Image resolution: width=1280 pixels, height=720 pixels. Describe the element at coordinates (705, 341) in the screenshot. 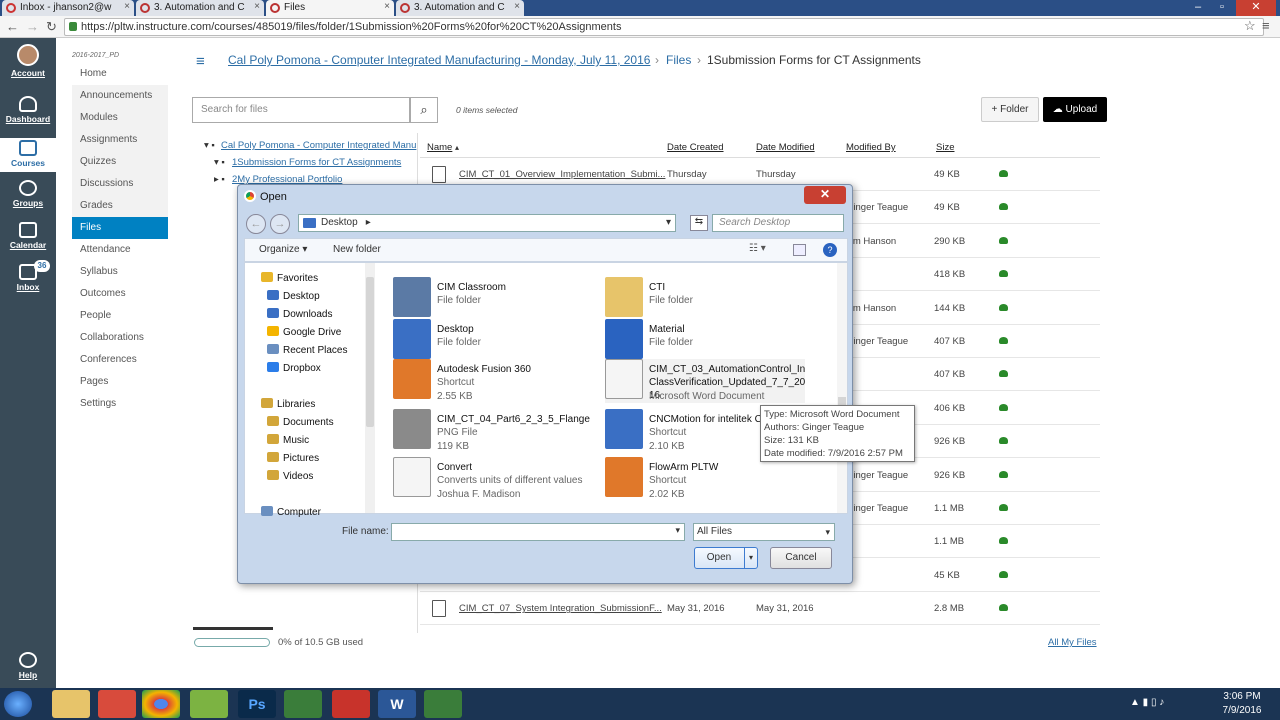

I see `dialog-file-item: Material File folder` at that location.